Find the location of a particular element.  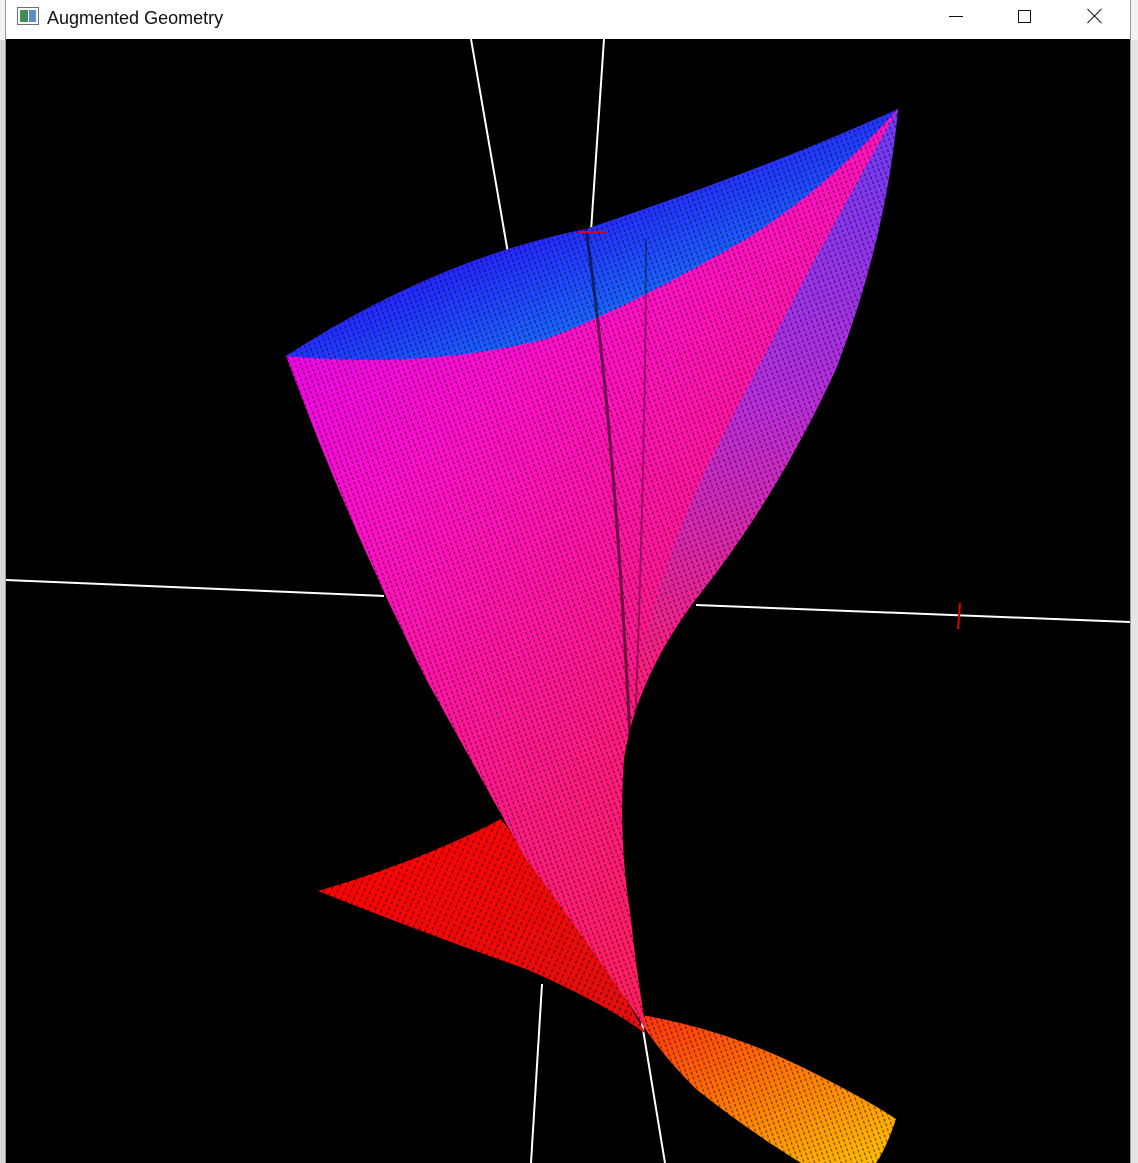

axis-horizontal-right is located at coordinates (912, 613).